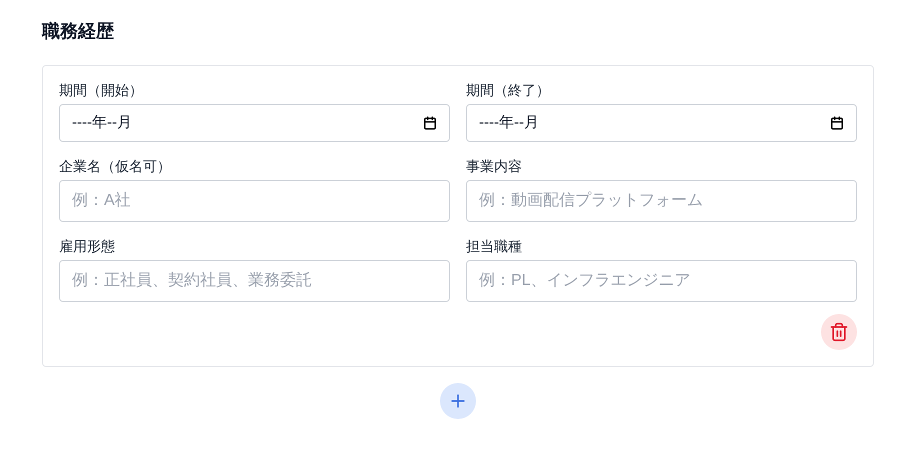  What do you see at coordinates (508, 90) in the screenshot?
I see `field-label: 期間（終了）` at bounding box center [508, 90].